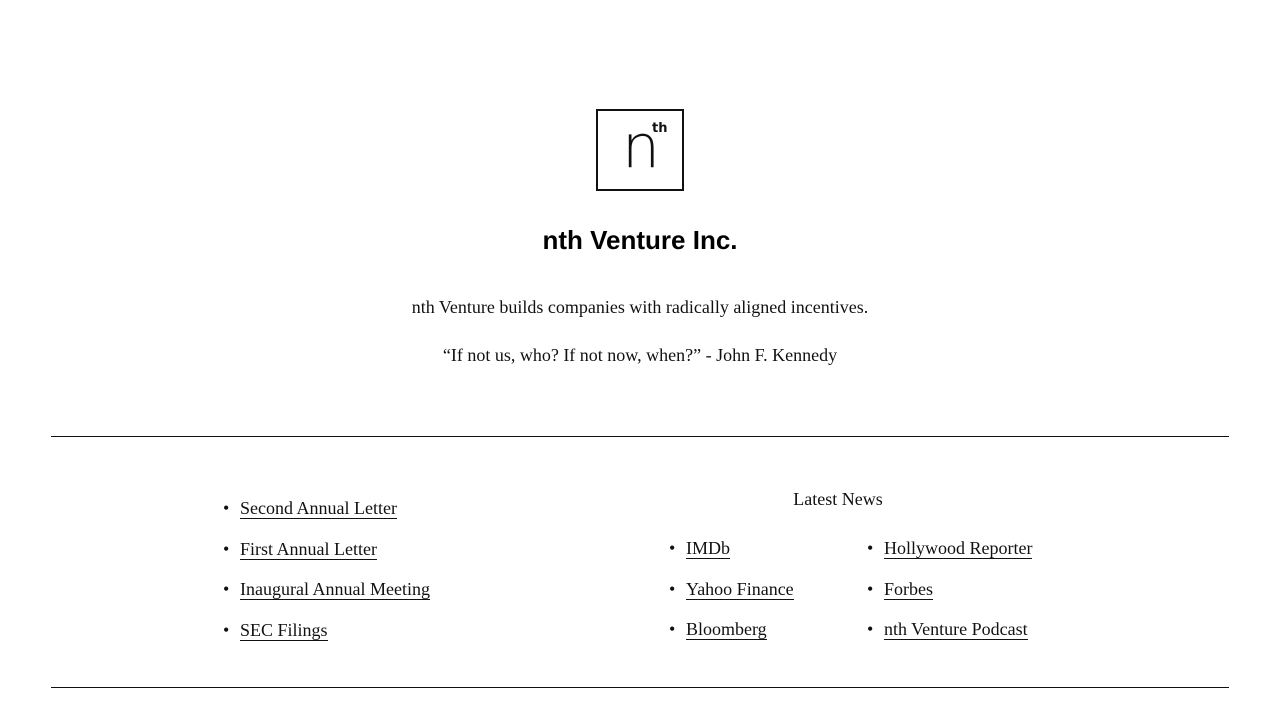 This screenshot has height=720, width=1280. What do you see at coordinates (640, 436) in the screenshot?
I see `divider-top` at bounding box center [640, 436].